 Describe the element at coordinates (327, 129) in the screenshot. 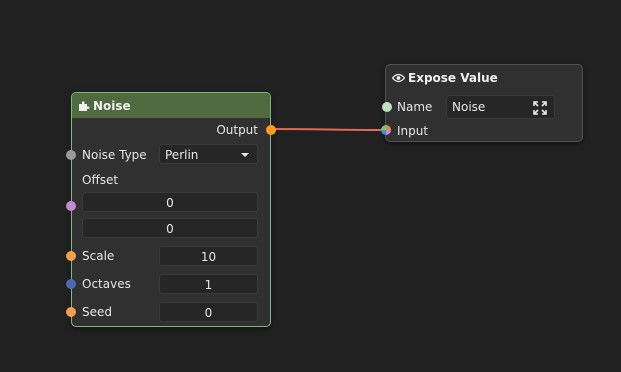

I see `output-to-input-wire` at that location.